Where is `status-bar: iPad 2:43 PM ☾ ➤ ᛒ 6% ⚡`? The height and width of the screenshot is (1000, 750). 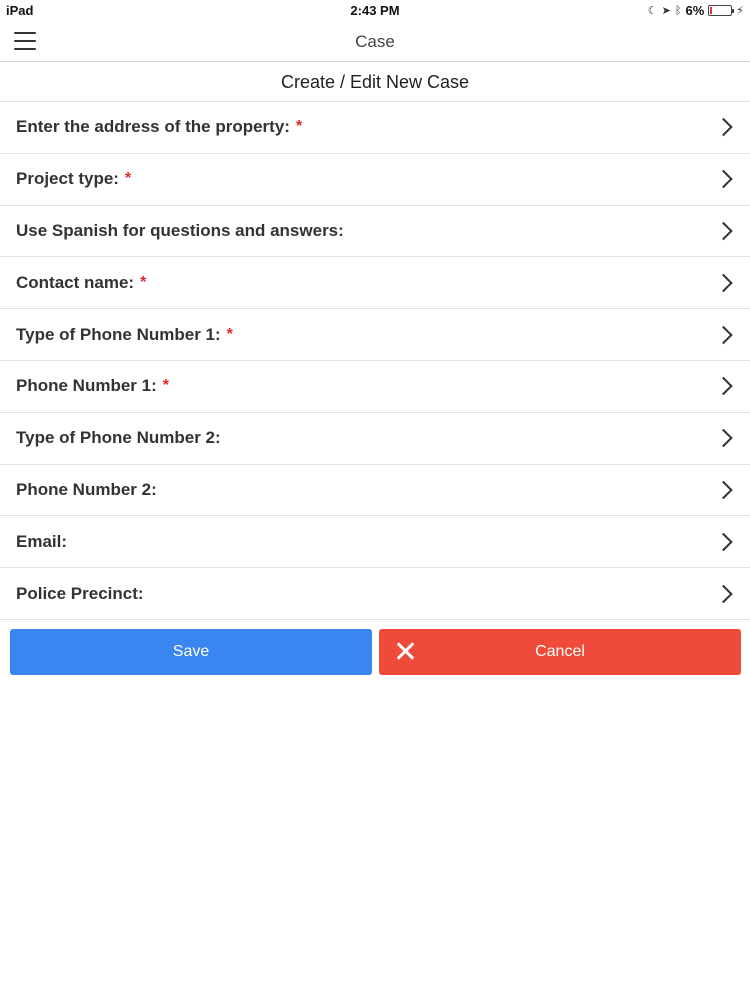
status-bar: iPad 2:43 PM ☾ ➤ ᛒ 6% ⚡ is located at coordinates (375, 11).